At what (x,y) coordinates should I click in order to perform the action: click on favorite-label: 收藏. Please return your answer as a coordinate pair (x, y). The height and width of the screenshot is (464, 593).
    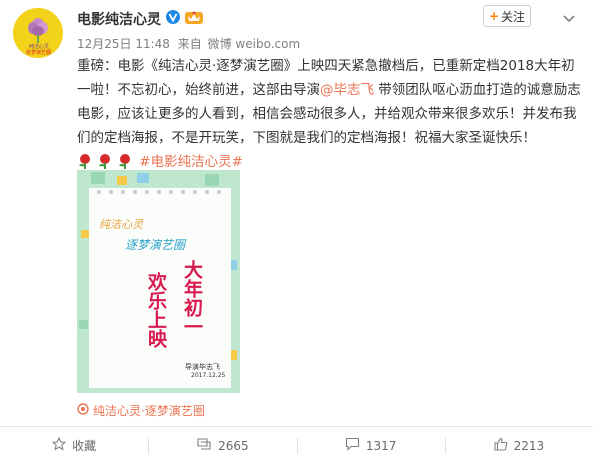
    Looking at the image, I should click on (84, 446).